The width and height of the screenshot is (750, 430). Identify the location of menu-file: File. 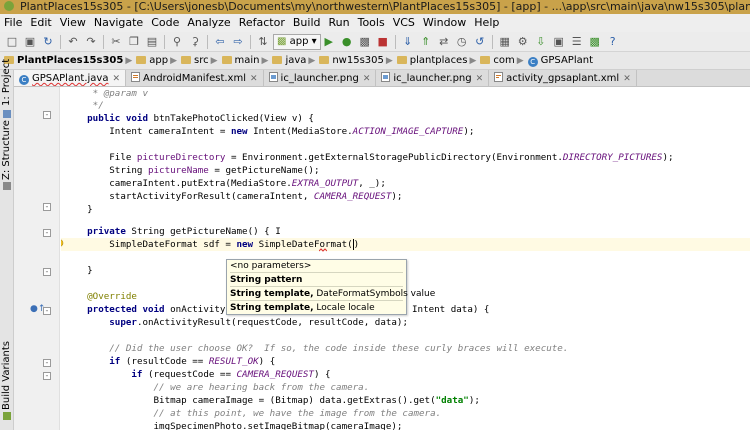
(13, 23).